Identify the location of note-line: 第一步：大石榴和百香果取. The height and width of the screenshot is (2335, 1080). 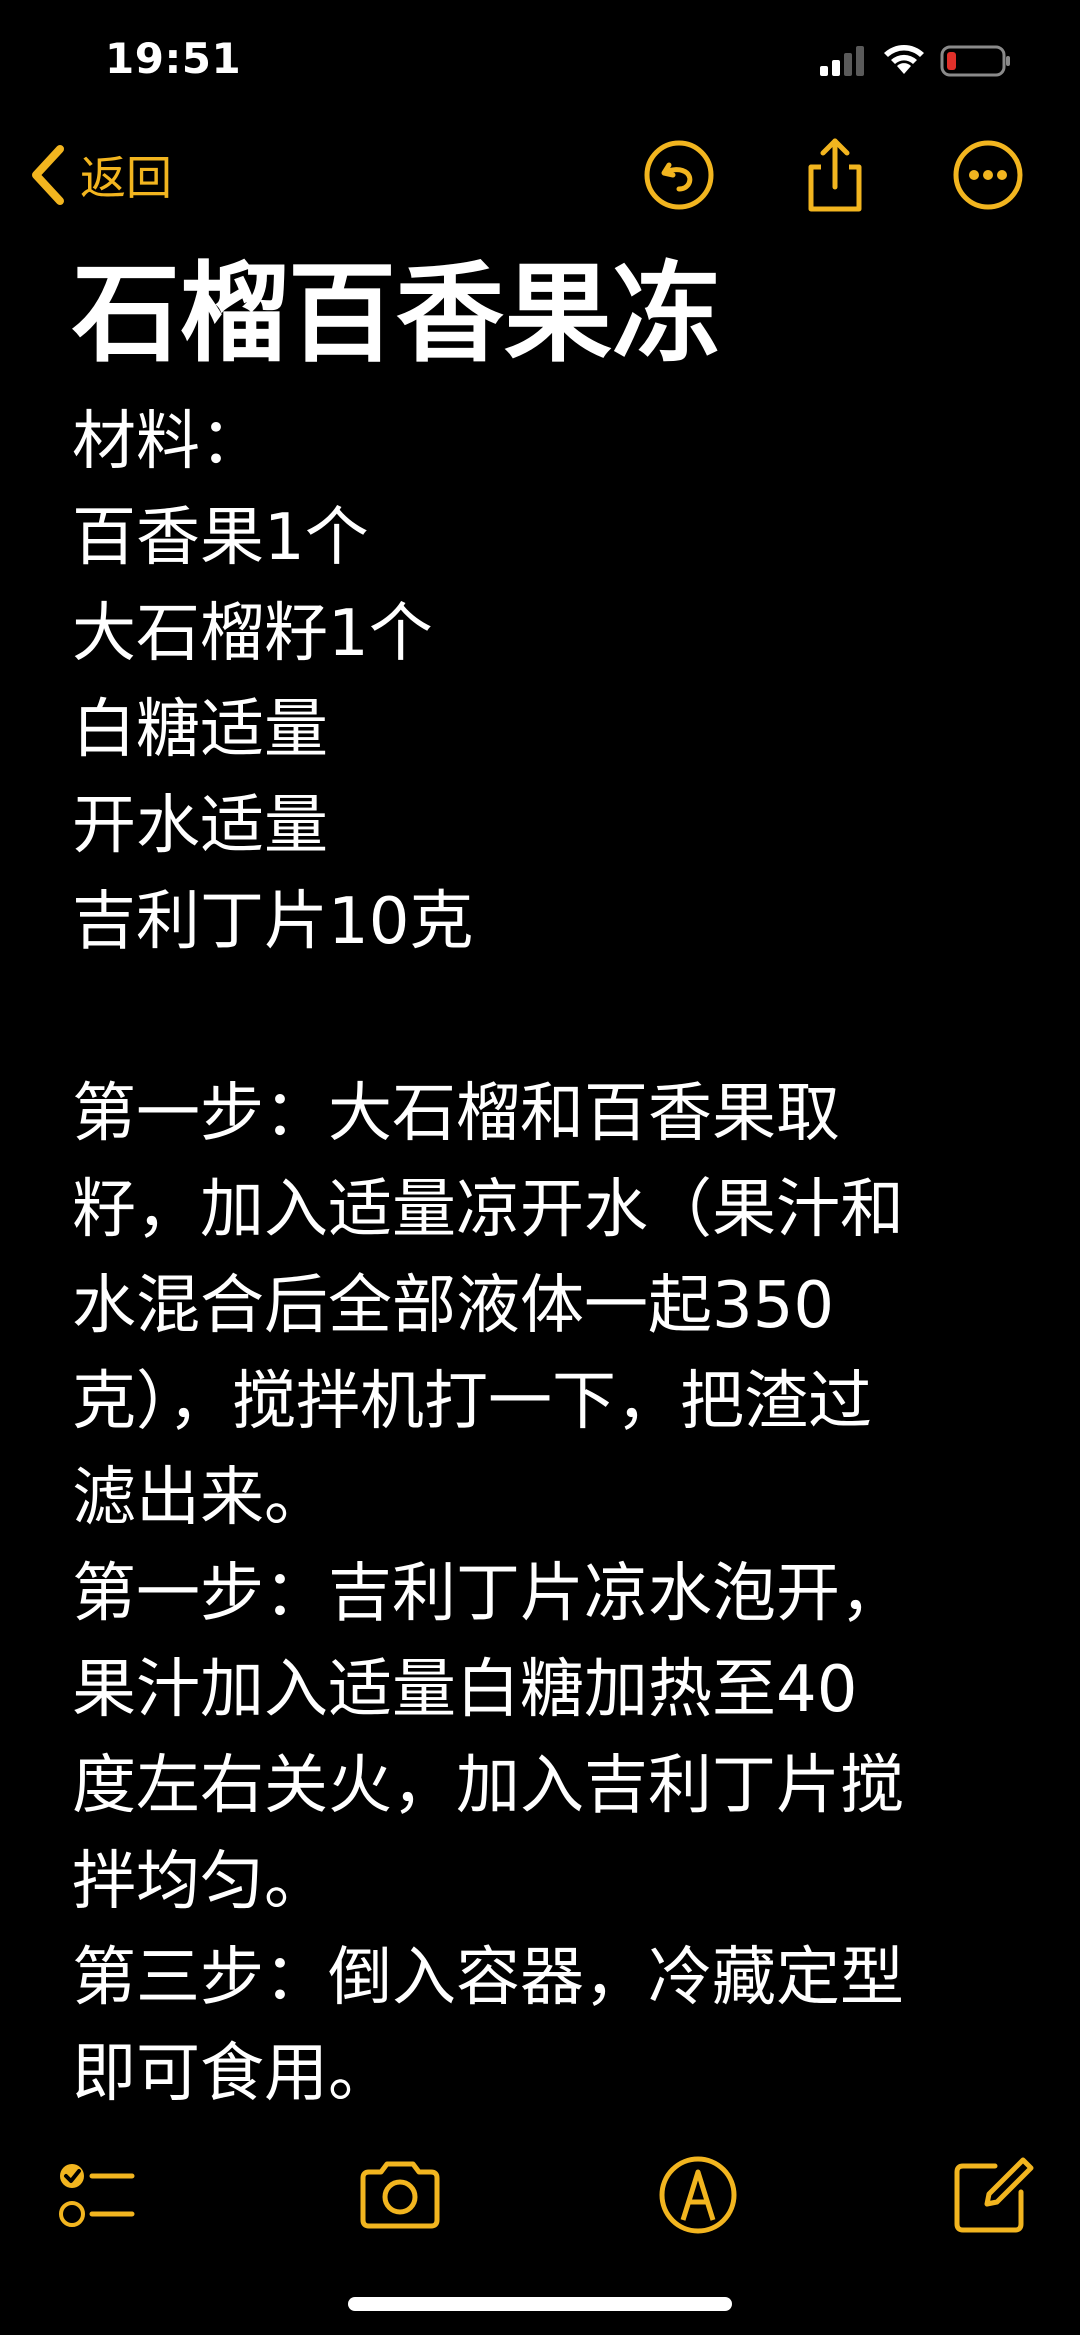
(552, 1114).